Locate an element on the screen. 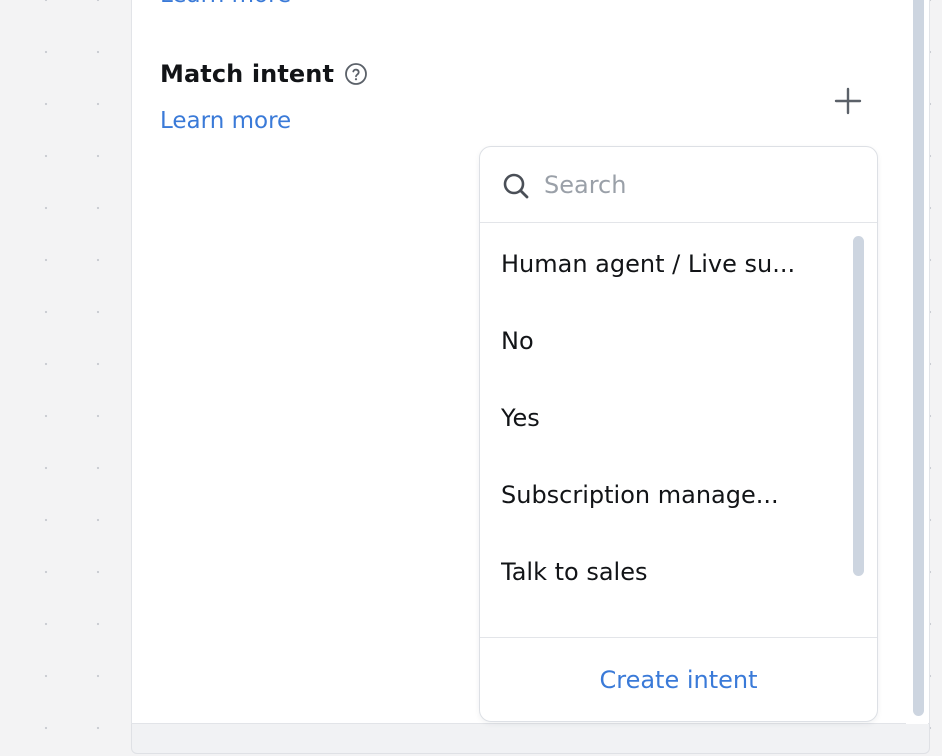 Image resolution: width=942 pixels, height=756 pixels. search-icon is located at coordinates (516, 186).